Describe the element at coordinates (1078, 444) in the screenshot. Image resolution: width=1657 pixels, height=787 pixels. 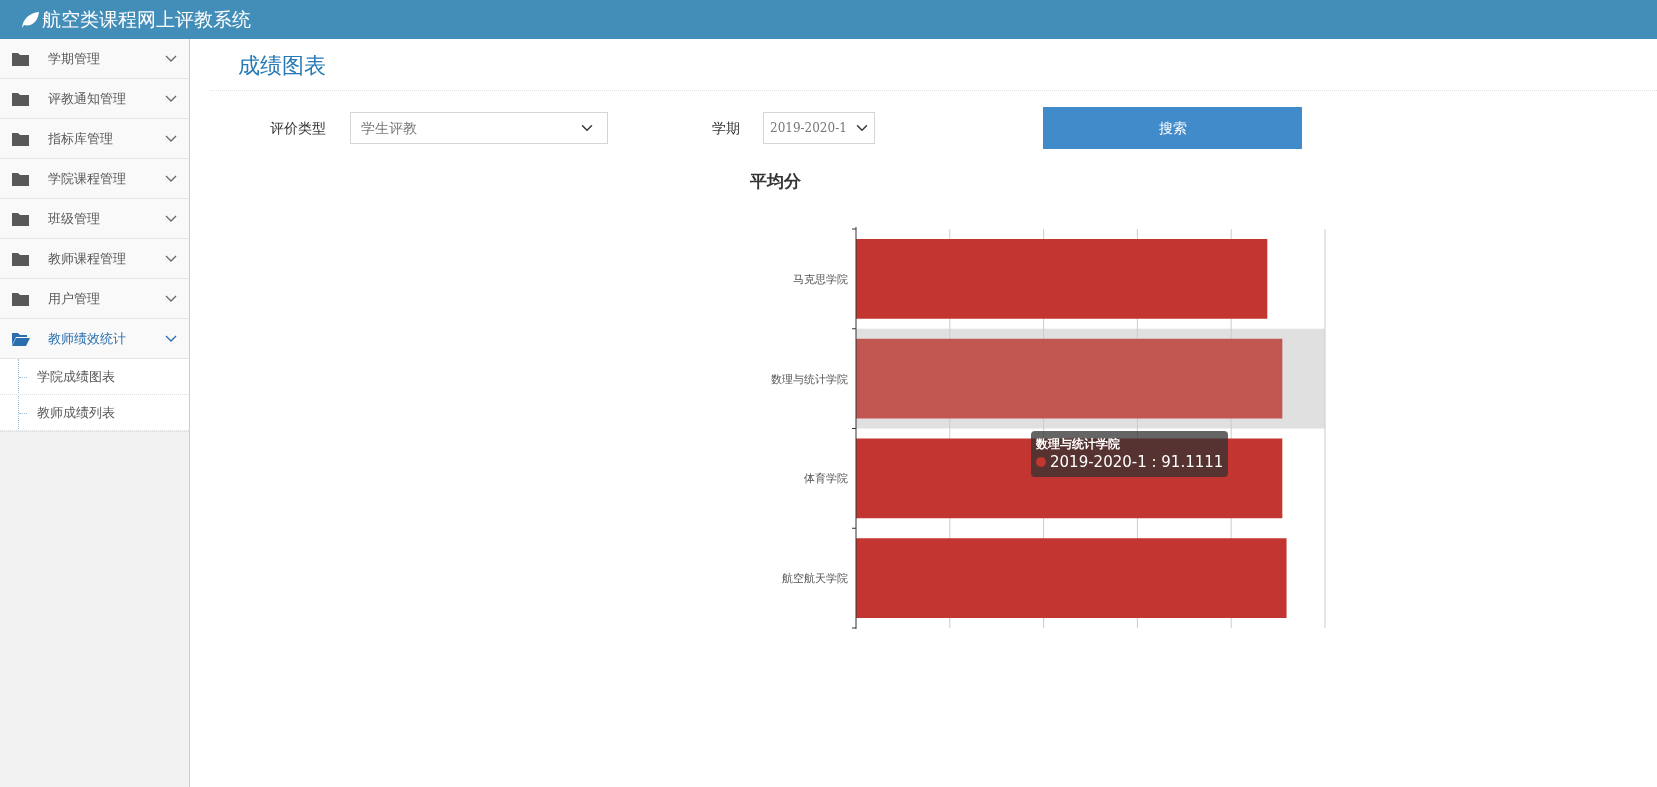
I see `tooltip-title: 数理与统计学院` at that location.